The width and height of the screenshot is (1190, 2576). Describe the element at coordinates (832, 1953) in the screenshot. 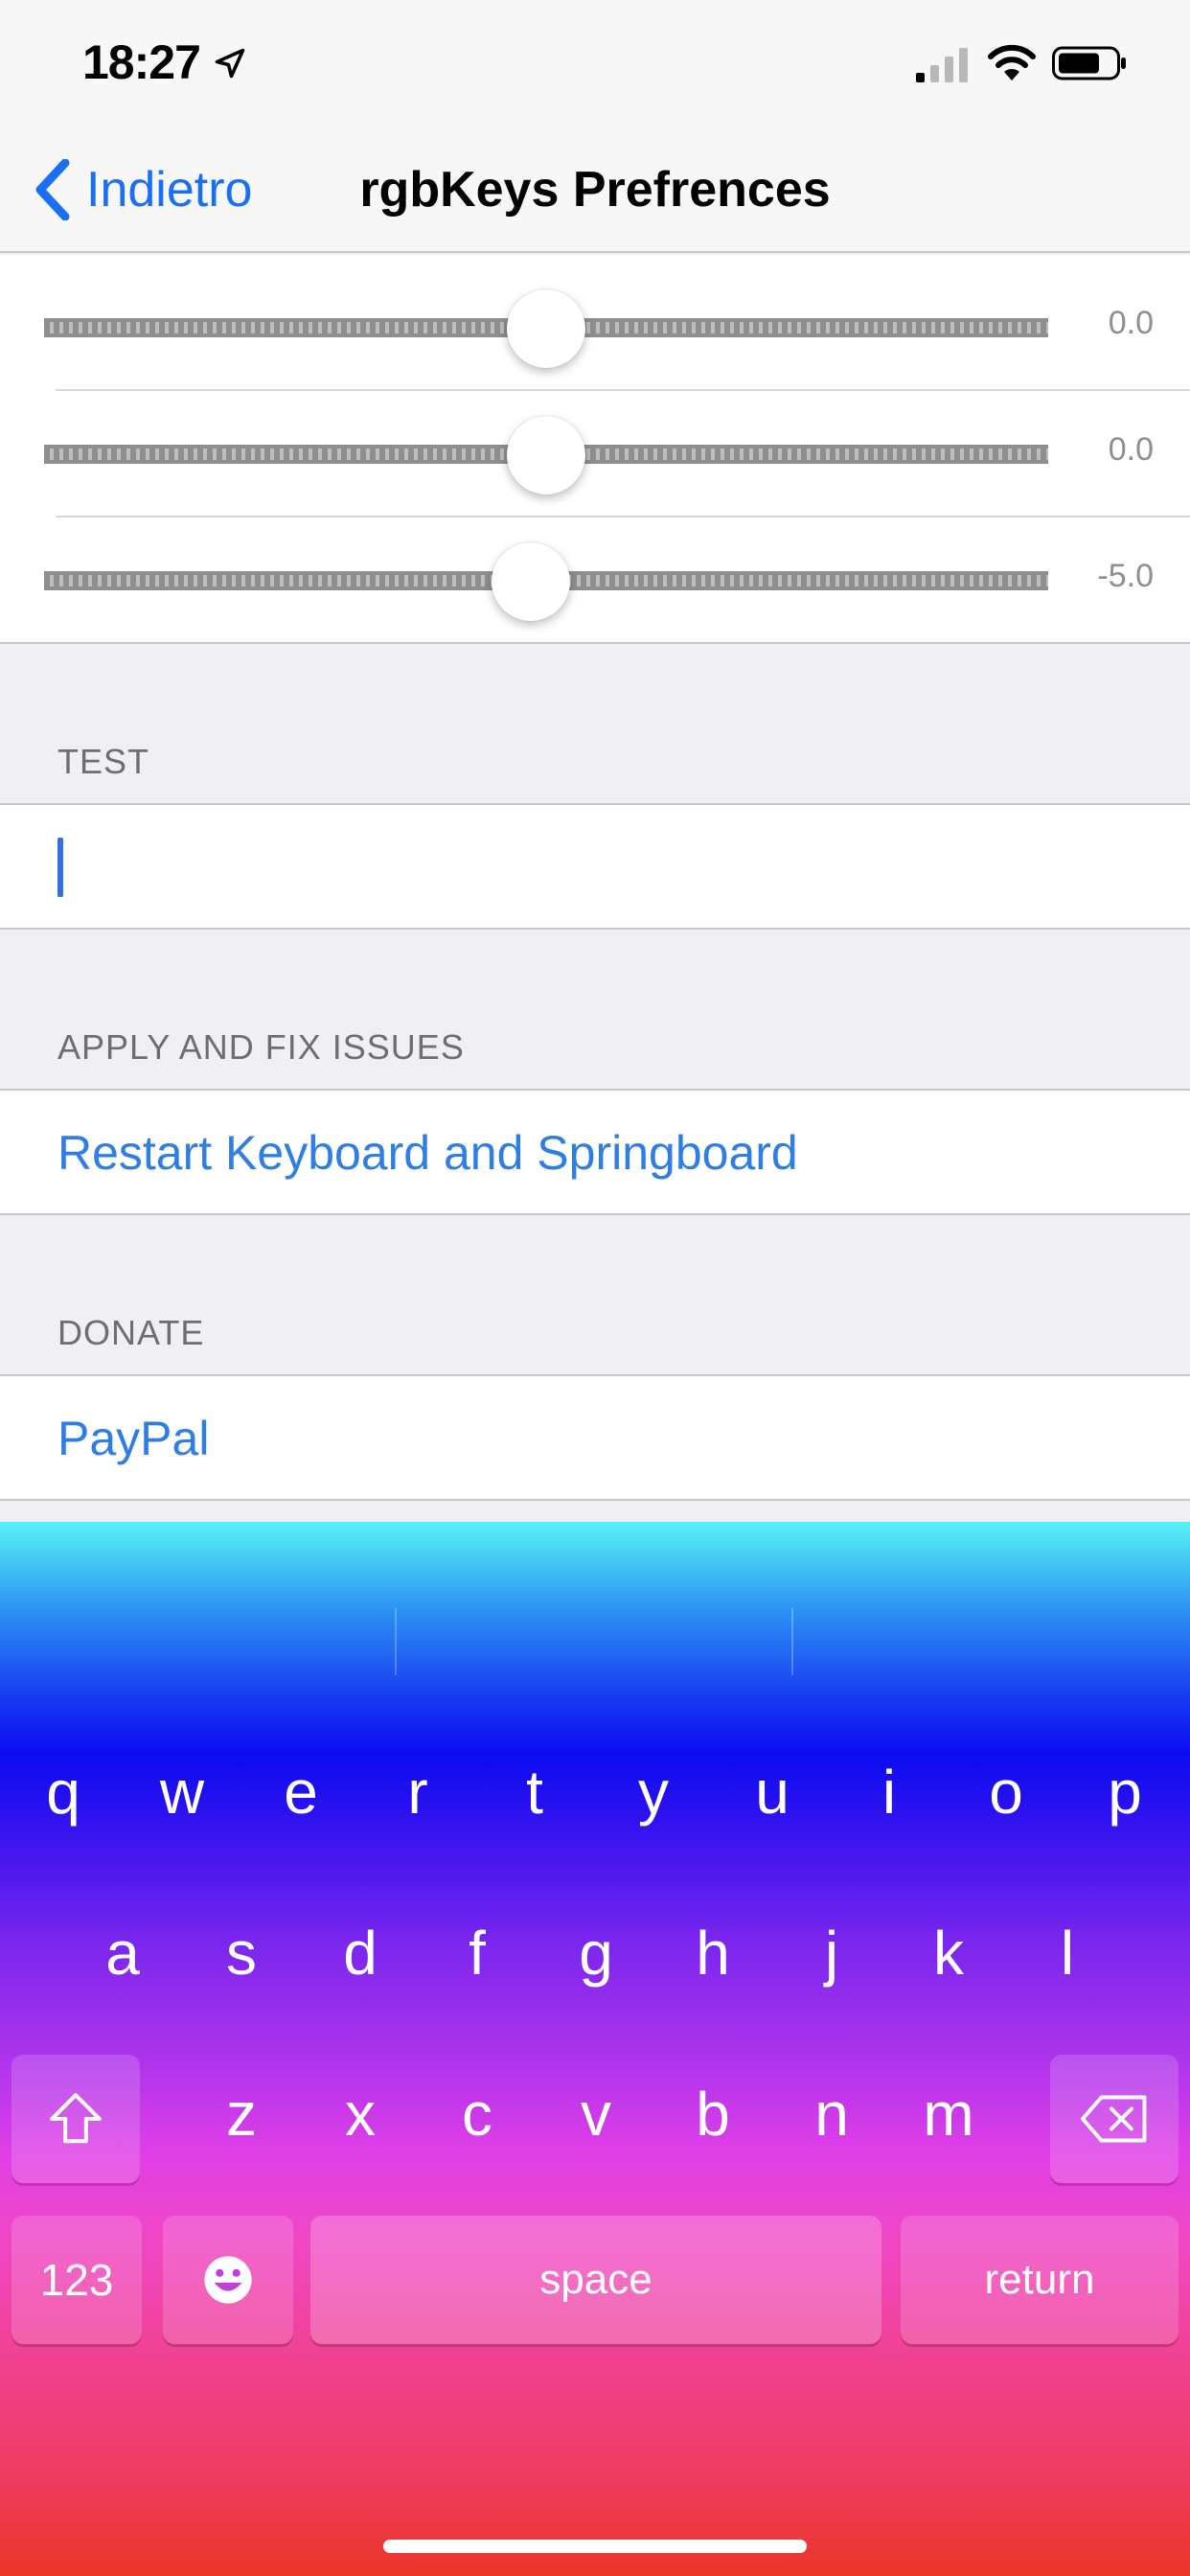

I see `key-j: j` at that location.